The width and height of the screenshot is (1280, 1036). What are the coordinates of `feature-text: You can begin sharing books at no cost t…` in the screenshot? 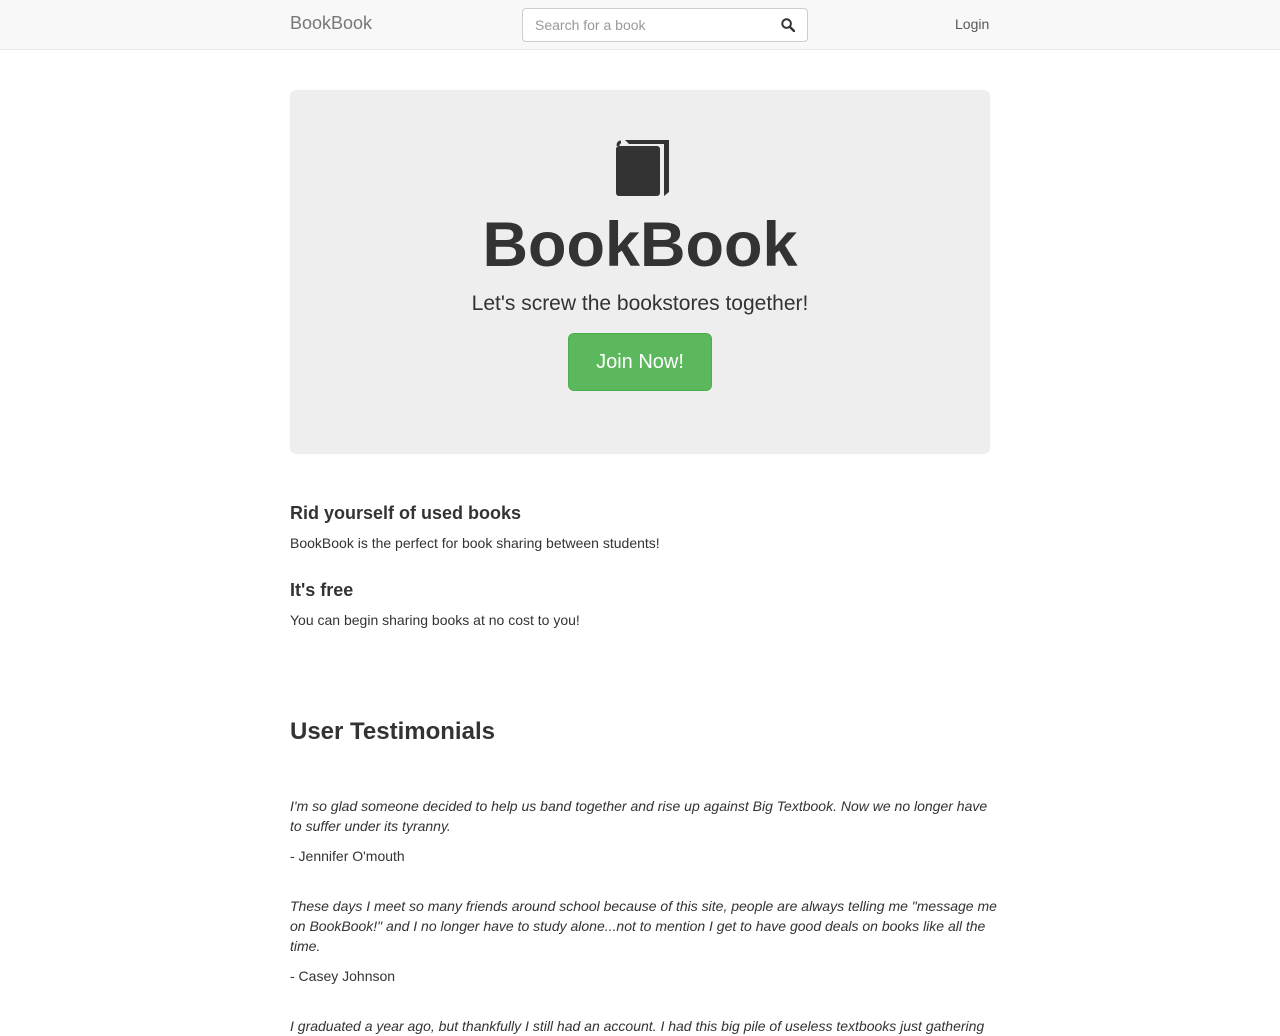 It's located at (435, 620).